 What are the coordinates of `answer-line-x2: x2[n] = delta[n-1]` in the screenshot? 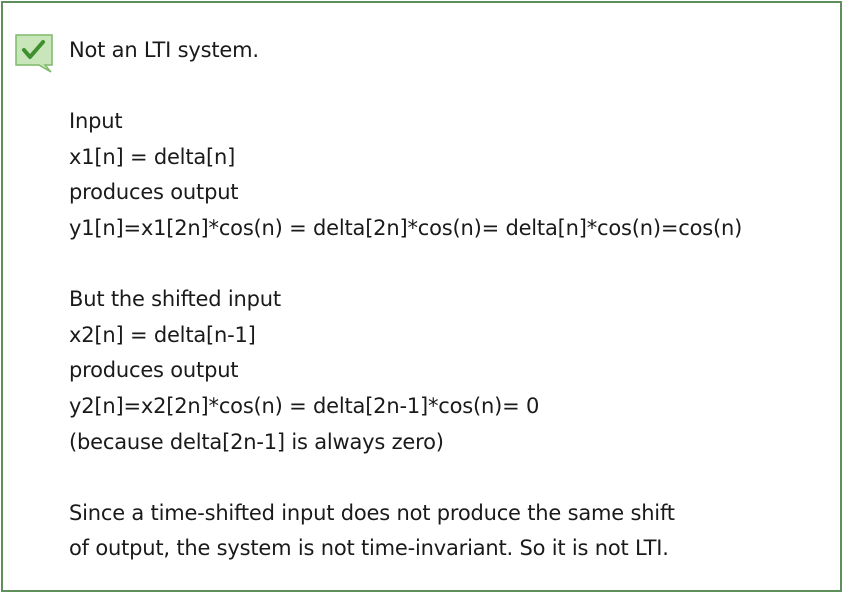 It's located at (162, 334).